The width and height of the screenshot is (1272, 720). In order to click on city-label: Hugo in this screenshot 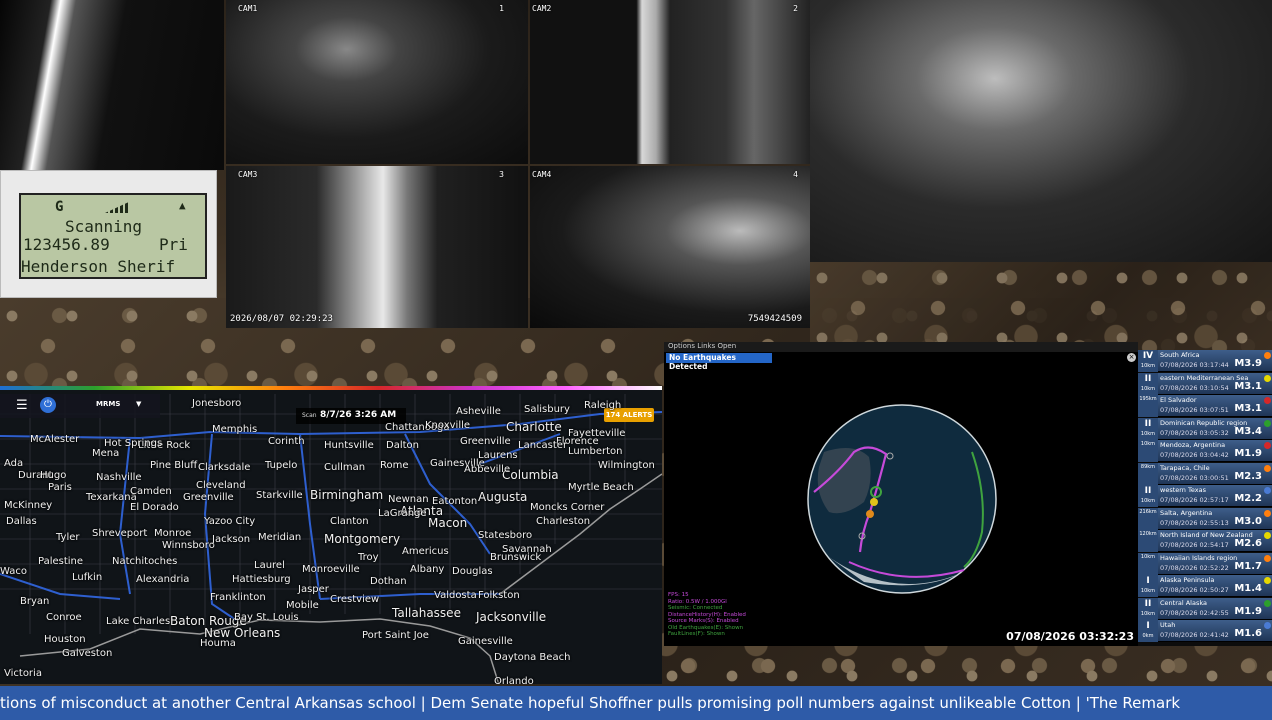, I will do `click(53, 475)`.